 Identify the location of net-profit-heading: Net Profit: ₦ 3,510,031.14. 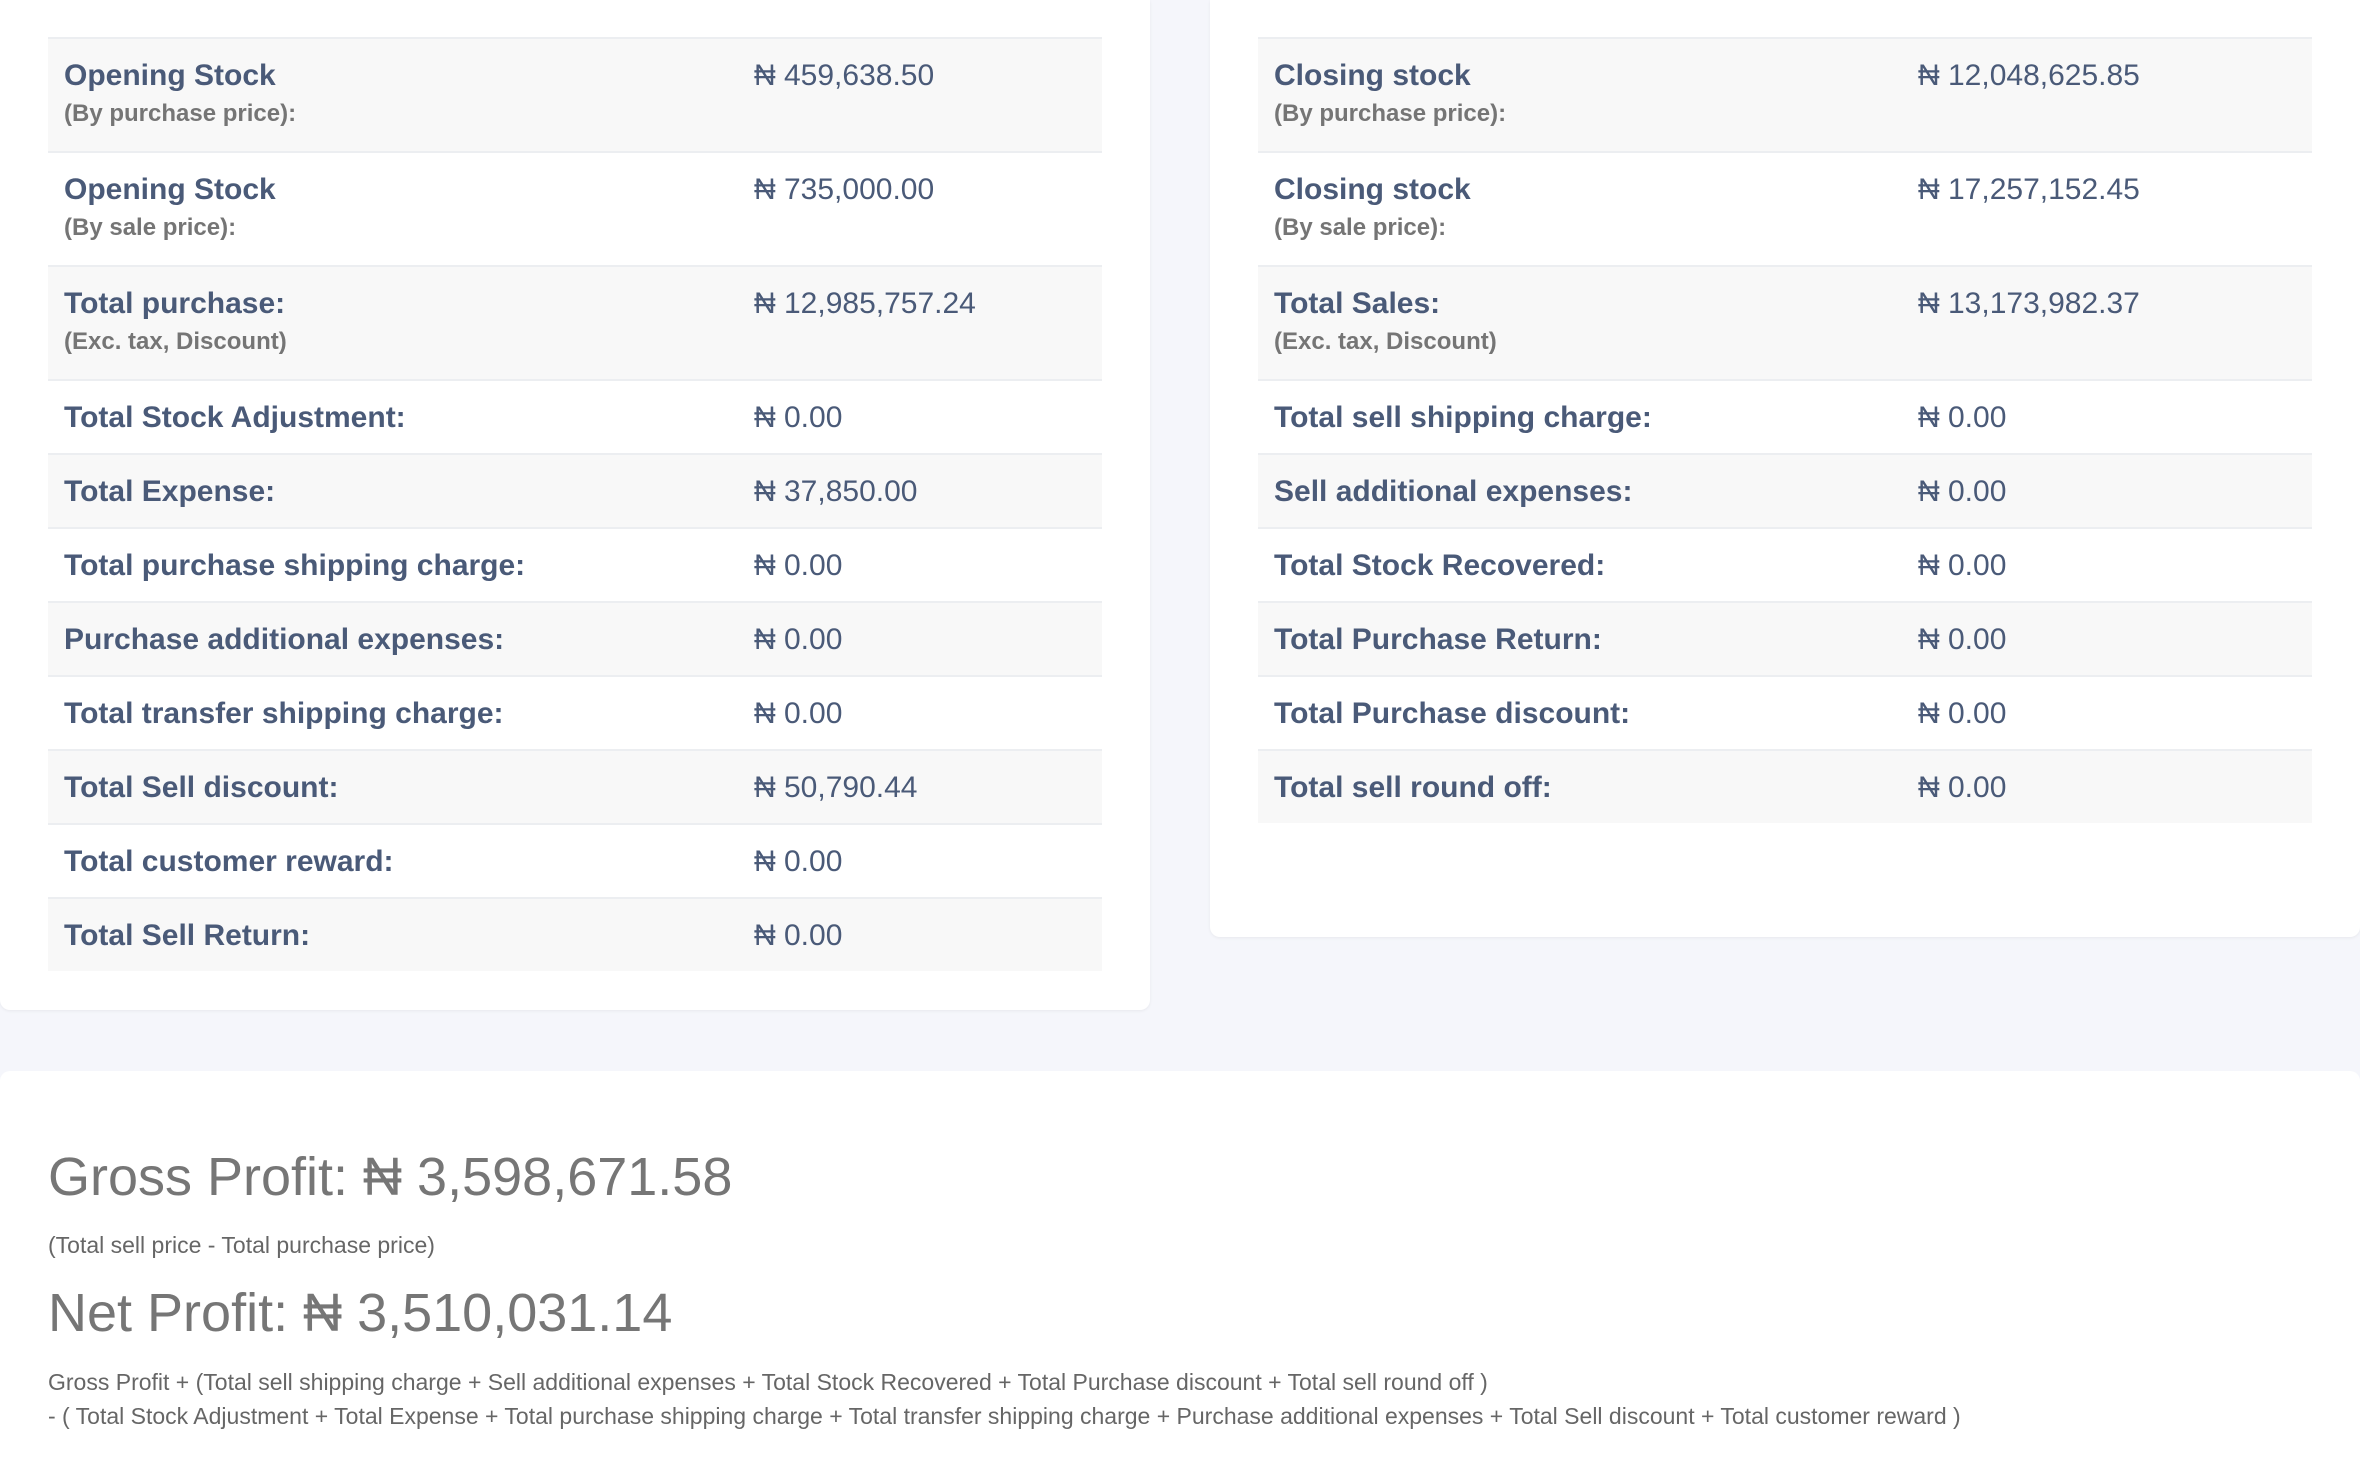
(360, 1313).